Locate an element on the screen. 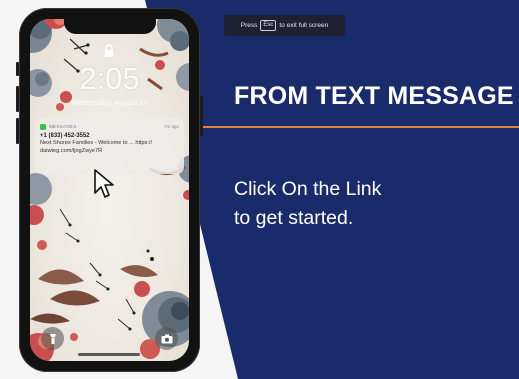 The width and height of the screenshot is (519, 379). notification-sender: +1 (833) 452-3552 is located at coordinates (65, 136).